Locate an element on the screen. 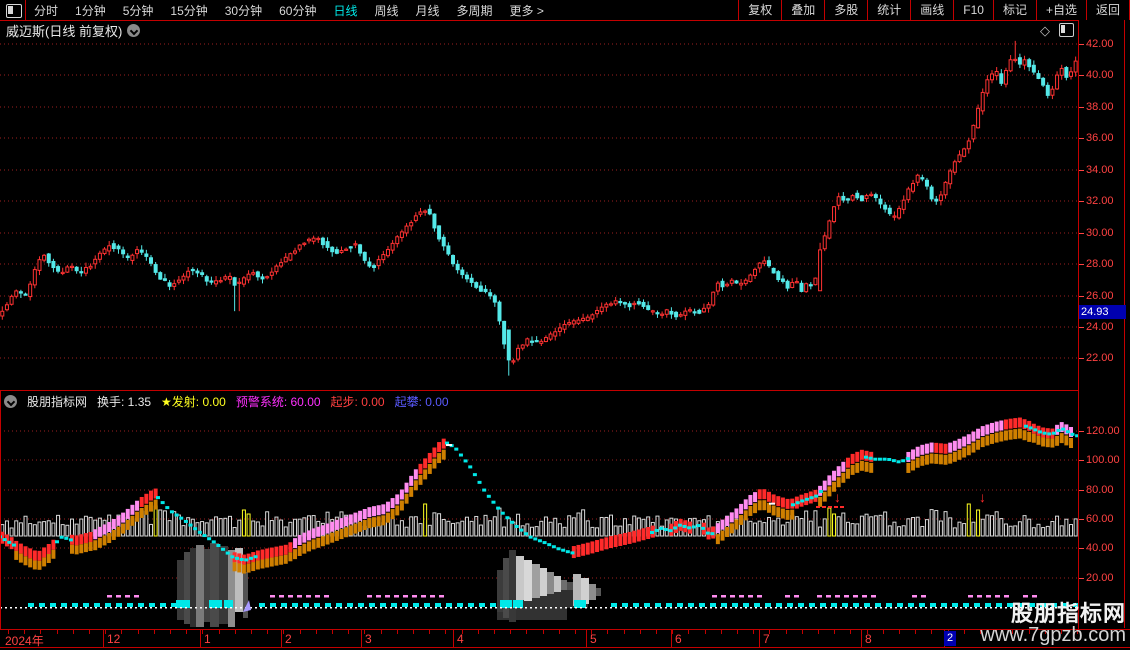 The width and height of the screenshot is (1130, 650). last-price-tag: 24.93 is located at coordinates (1102, 312).